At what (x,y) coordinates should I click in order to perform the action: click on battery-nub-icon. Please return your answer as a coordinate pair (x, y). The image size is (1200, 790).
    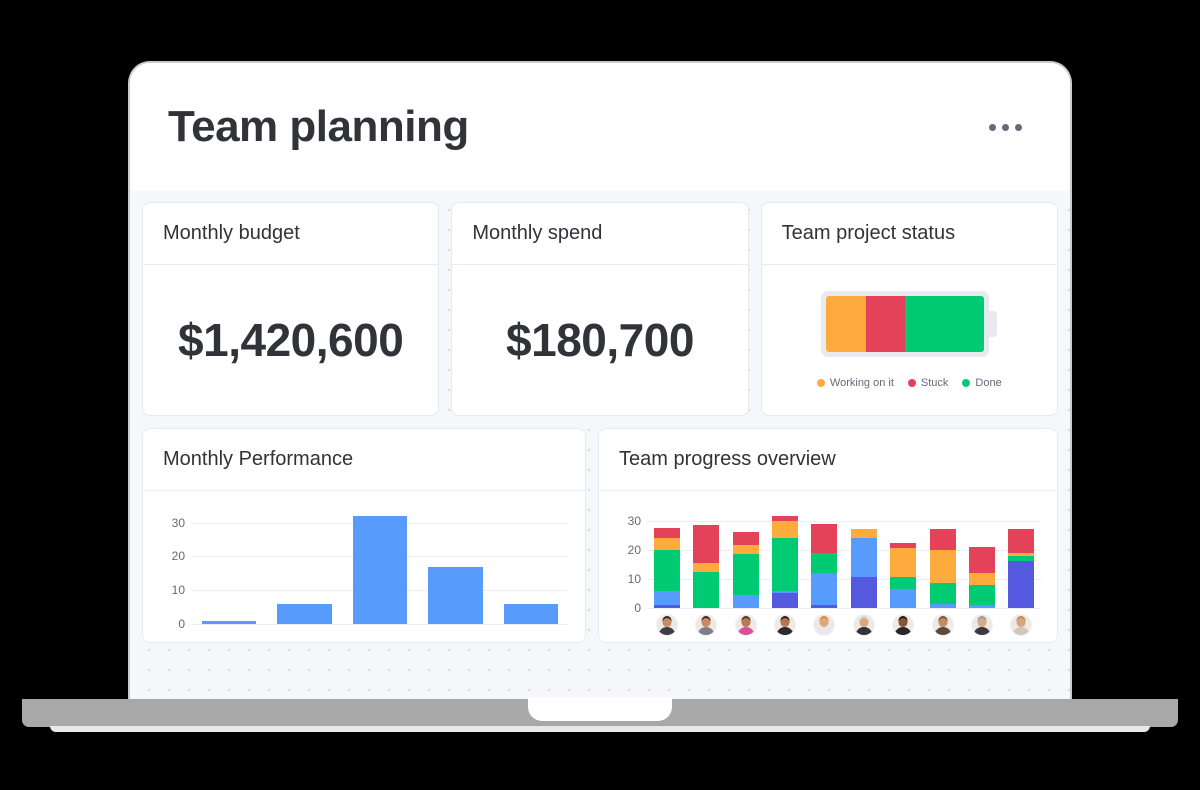
    Looking at the image, I should click on (993, 324).